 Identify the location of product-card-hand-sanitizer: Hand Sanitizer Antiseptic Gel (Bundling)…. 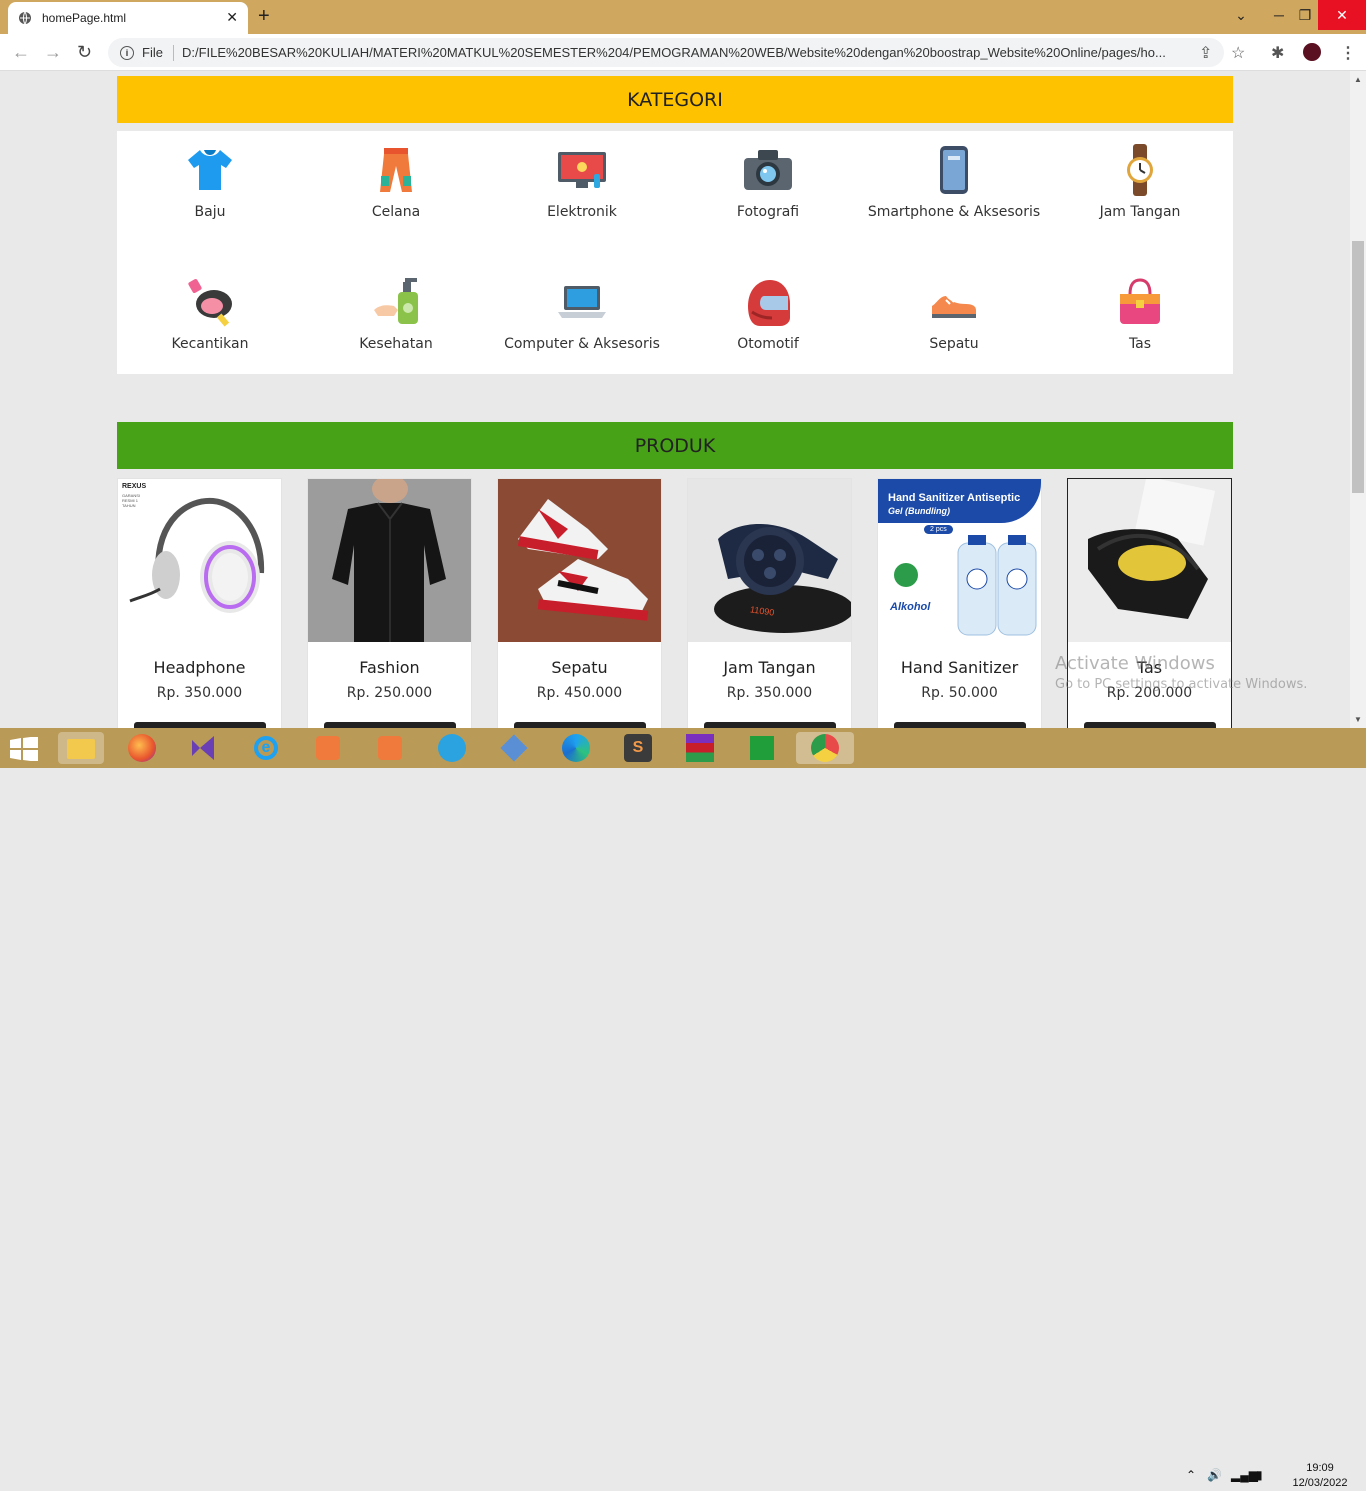
(959, 603).